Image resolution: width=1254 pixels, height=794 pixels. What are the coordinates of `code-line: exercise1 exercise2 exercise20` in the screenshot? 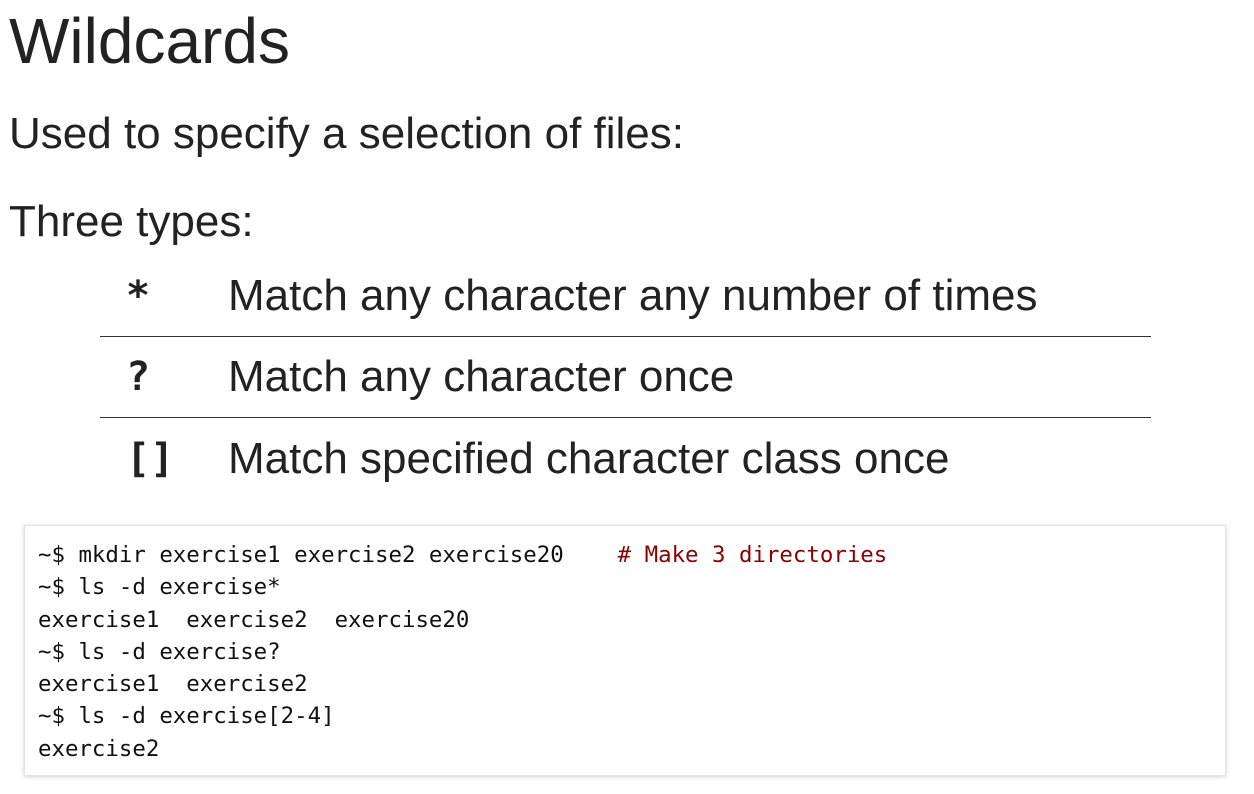 It's located at (631, 620).